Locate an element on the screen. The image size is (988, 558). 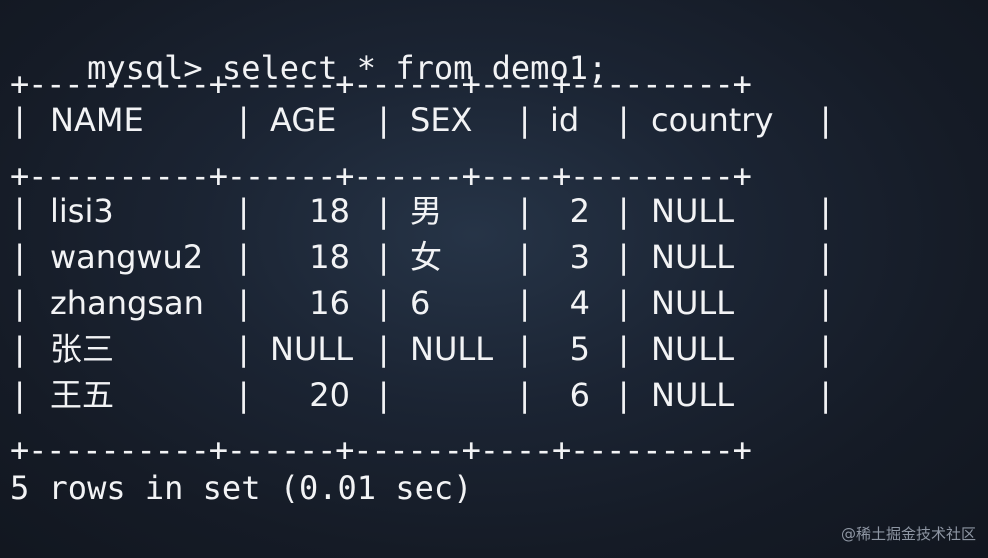
table-row: | zhangsan | 16 | 6 | 4 | NULL | is located at coordinates (440, 303).